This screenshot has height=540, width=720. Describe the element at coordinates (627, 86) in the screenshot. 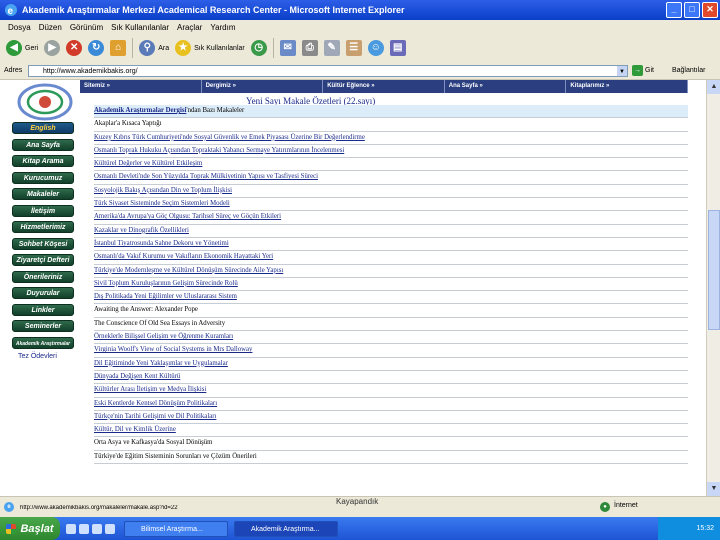

I see `nav-books: Kitaplarımız »` at that location.